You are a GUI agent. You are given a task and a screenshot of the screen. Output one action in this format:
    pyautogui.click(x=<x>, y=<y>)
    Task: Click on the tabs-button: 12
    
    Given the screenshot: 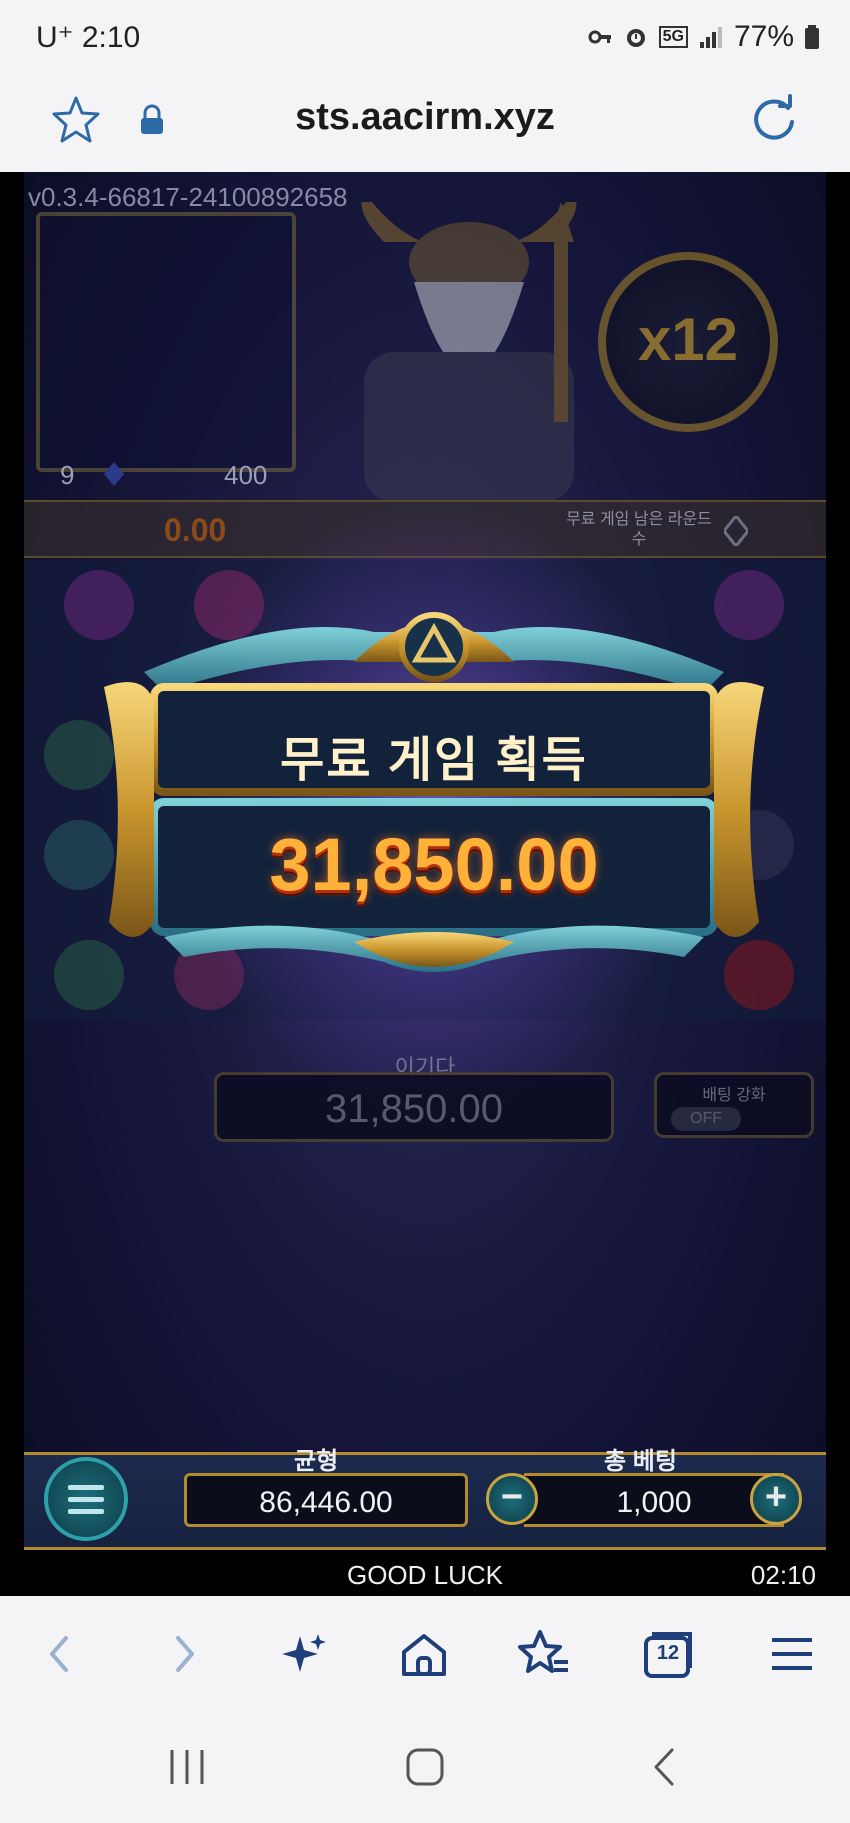 What is the action you would take?
    pyautogui.click(x=668, y=1654)
    